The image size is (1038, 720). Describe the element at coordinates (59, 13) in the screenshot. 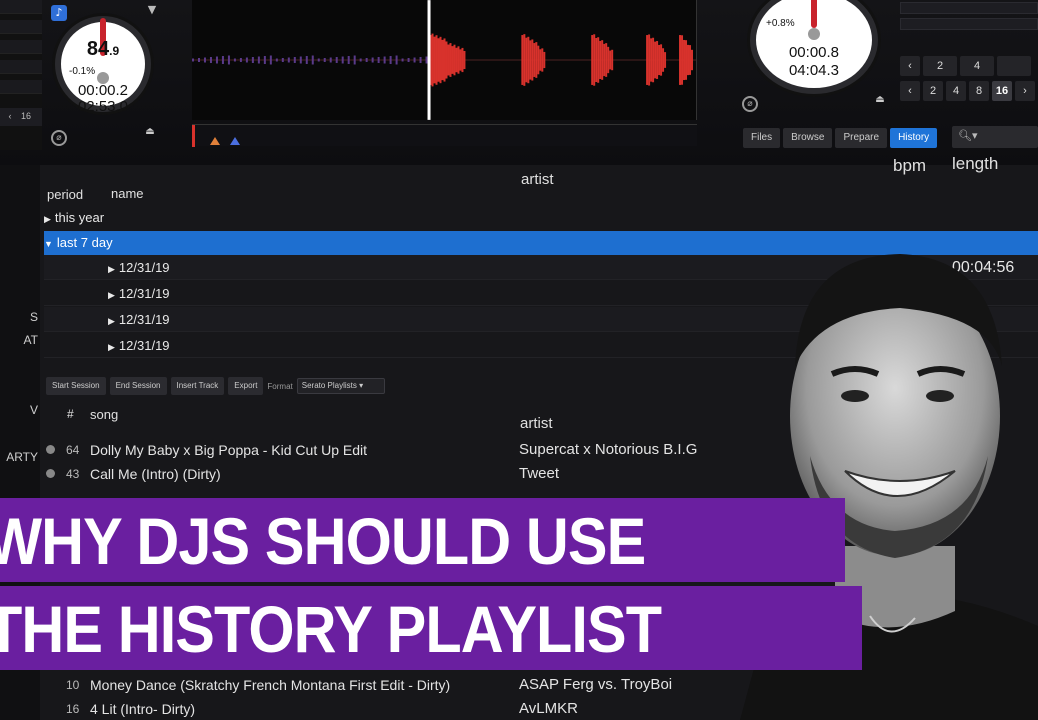

I see `music-note-icon: ♪` at that location.